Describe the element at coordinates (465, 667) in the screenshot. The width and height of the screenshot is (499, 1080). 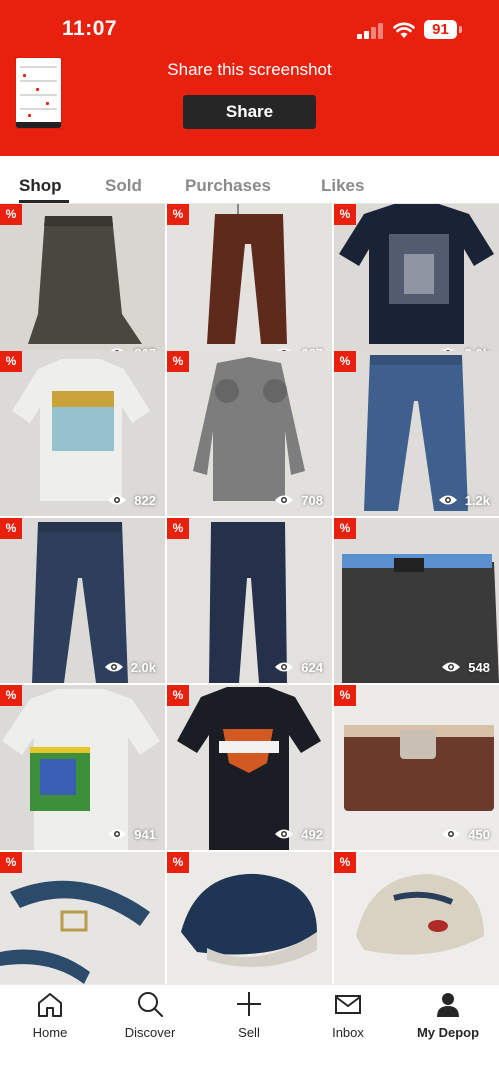
I see `view-count: 548` at that location.